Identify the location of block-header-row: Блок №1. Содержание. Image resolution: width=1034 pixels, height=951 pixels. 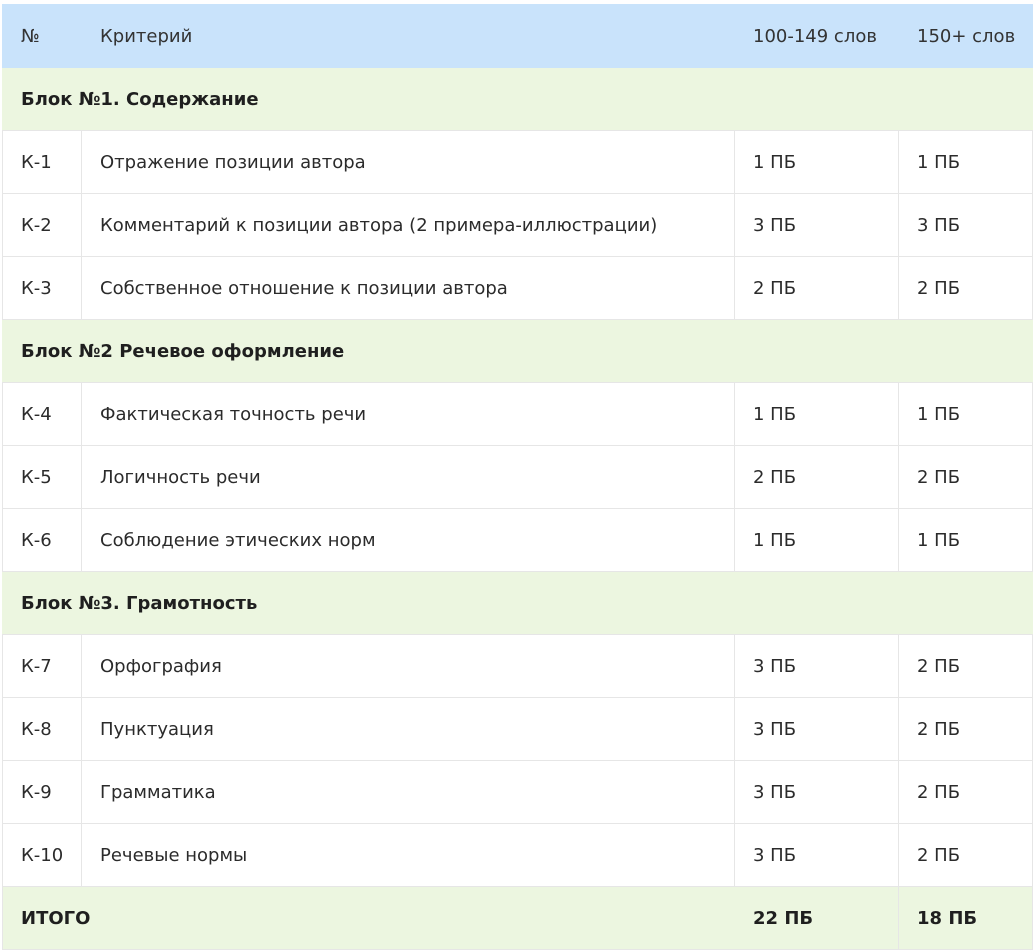
(517, 99).